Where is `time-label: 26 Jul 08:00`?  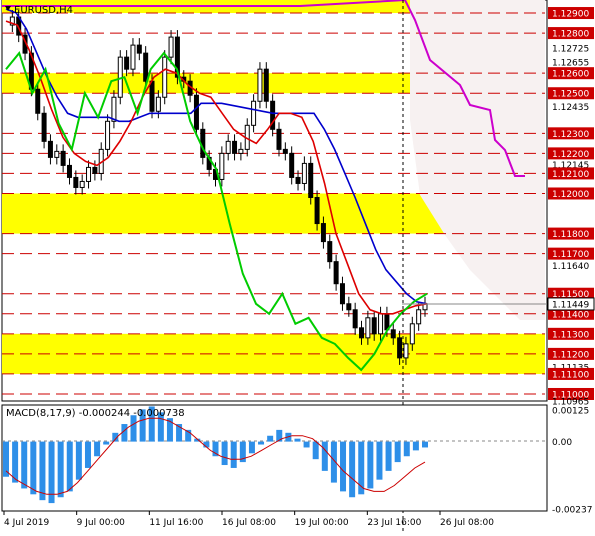 time-label: 26 Jul 08:00 is located at coordinates (467, 523).